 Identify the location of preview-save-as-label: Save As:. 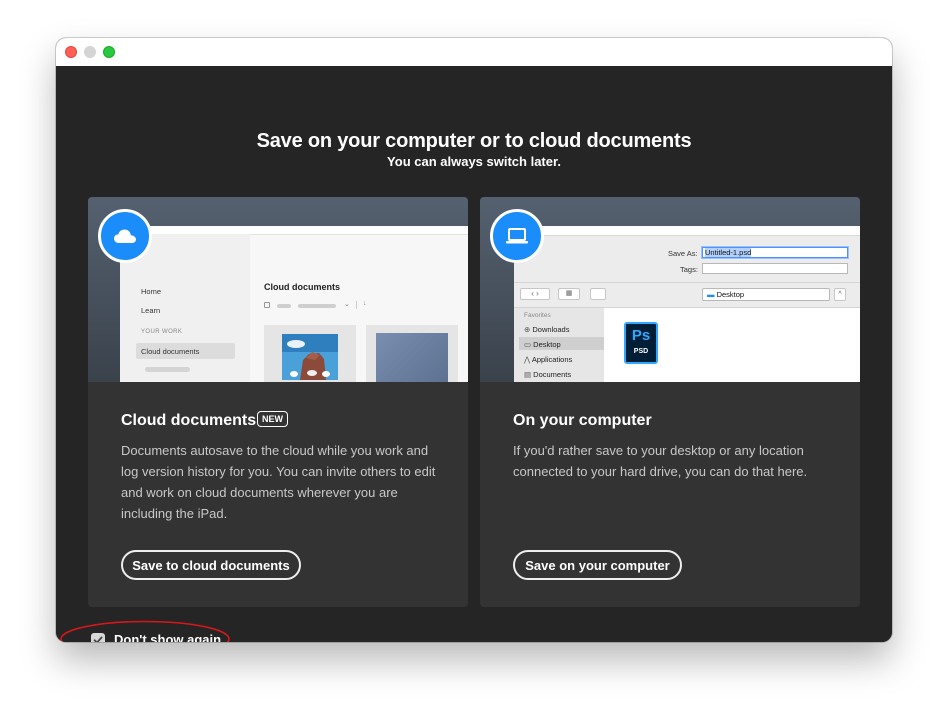
(683, 253).